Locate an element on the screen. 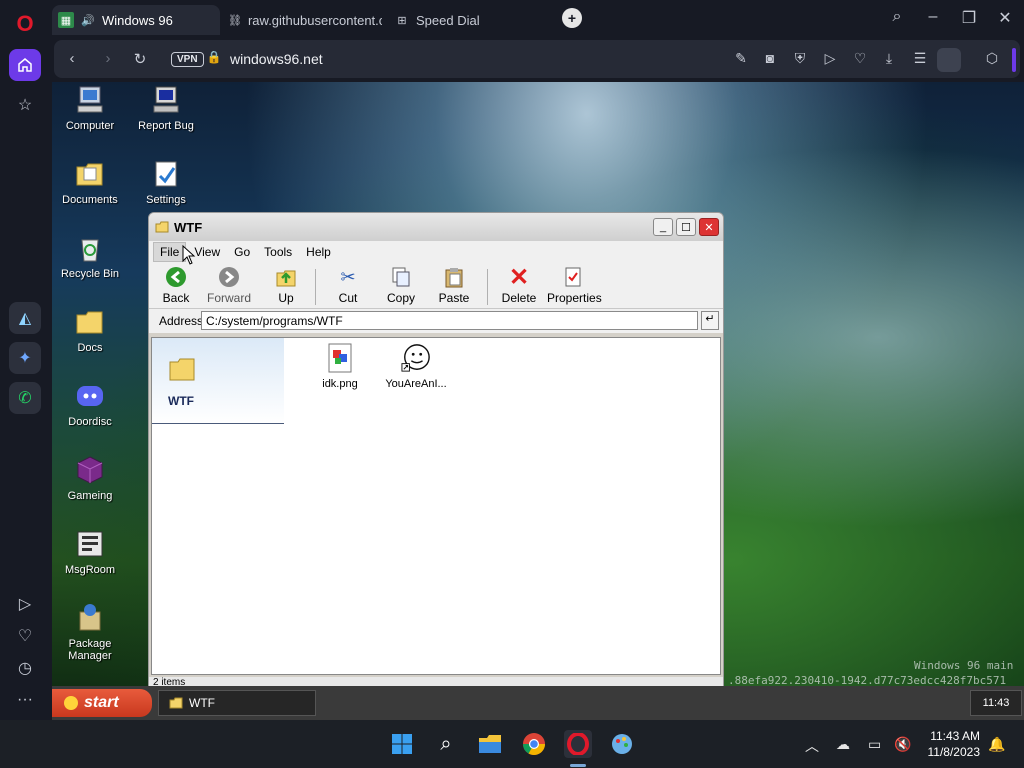 This screenshot has width=1024, height=768. explorer-menubar: File View Go Tools Help is located at coordinates (436, 252).